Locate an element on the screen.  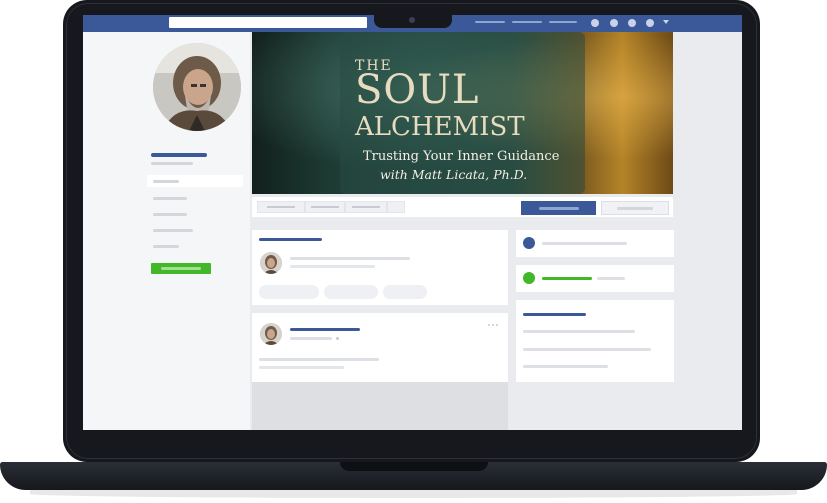
sidebar-item-about is located at coordinates (170, 198).